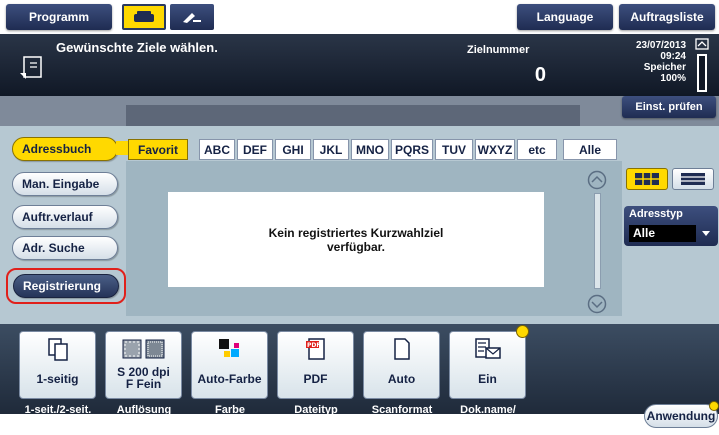 This screenshot has height=435, width=719. I want to click on fax-icon, so click(144, 16).